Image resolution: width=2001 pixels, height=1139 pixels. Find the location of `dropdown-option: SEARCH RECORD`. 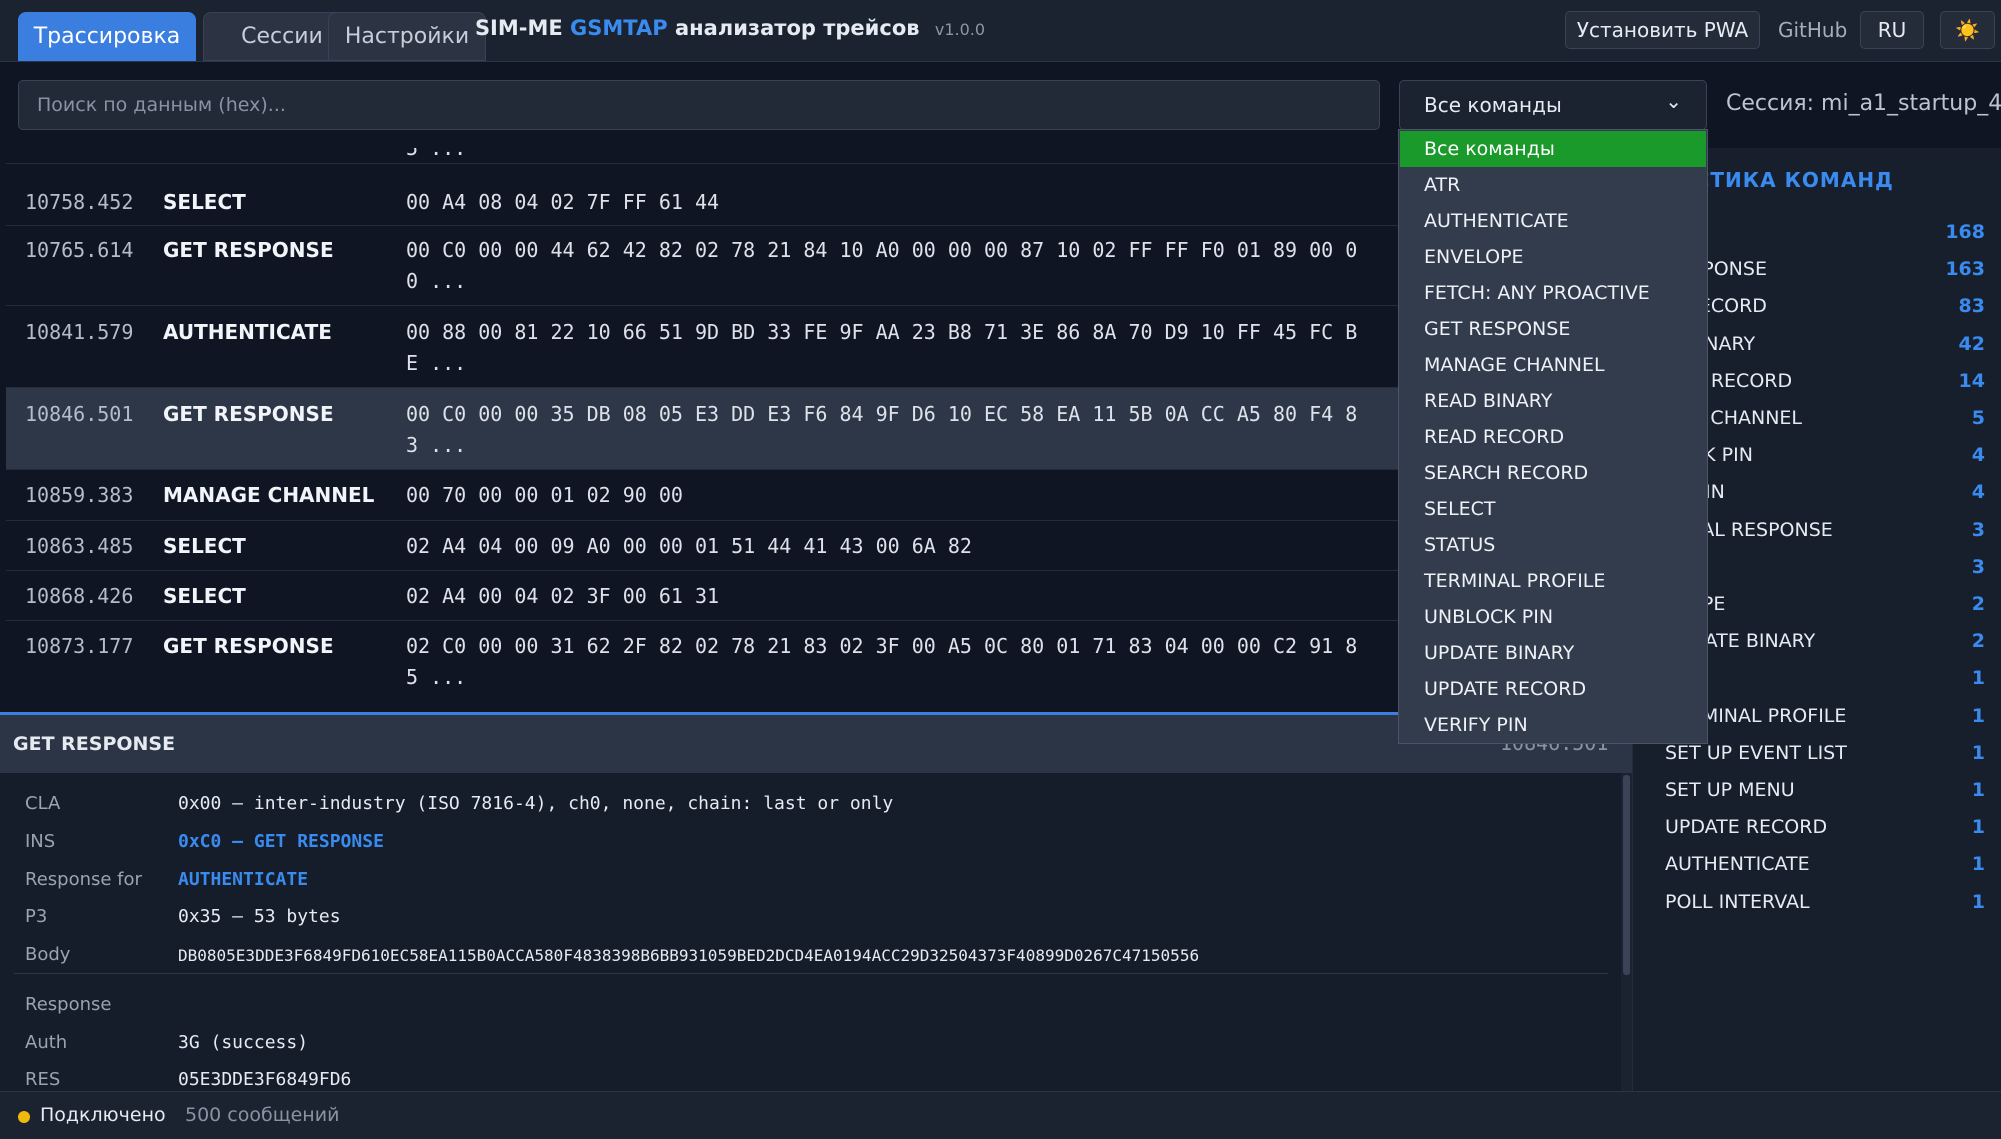

dropdown-option: SEARCH RECORD is located at coordinates (1553, 473).